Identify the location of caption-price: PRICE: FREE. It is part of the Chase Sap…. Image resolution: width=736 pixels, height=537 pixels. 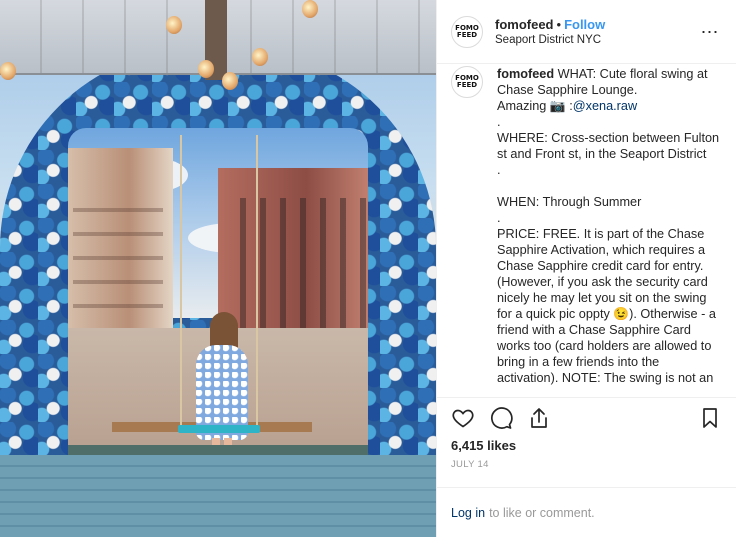
(608, 306).